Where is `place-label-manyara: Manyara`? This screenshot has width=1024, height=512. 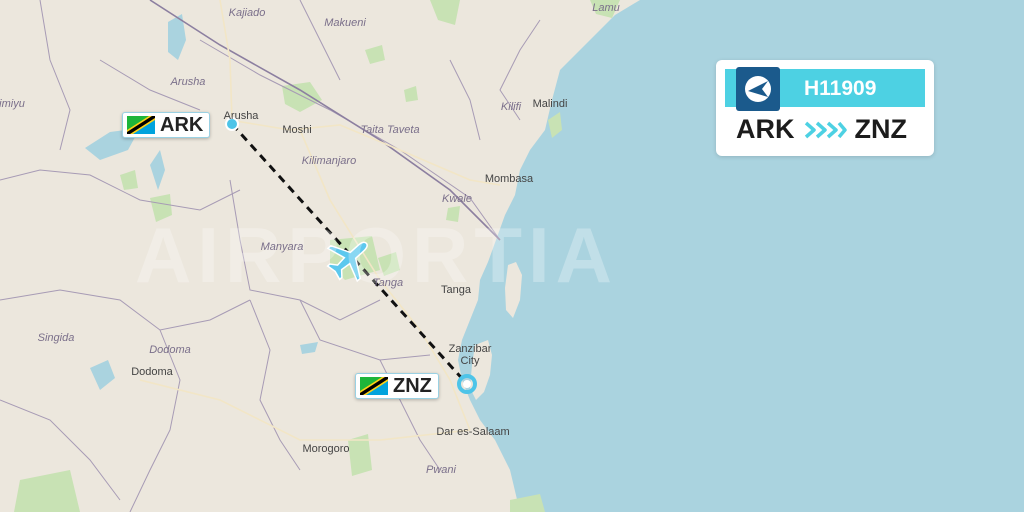
place-label-manyara: Manyara is located at coordinates (282, 247).